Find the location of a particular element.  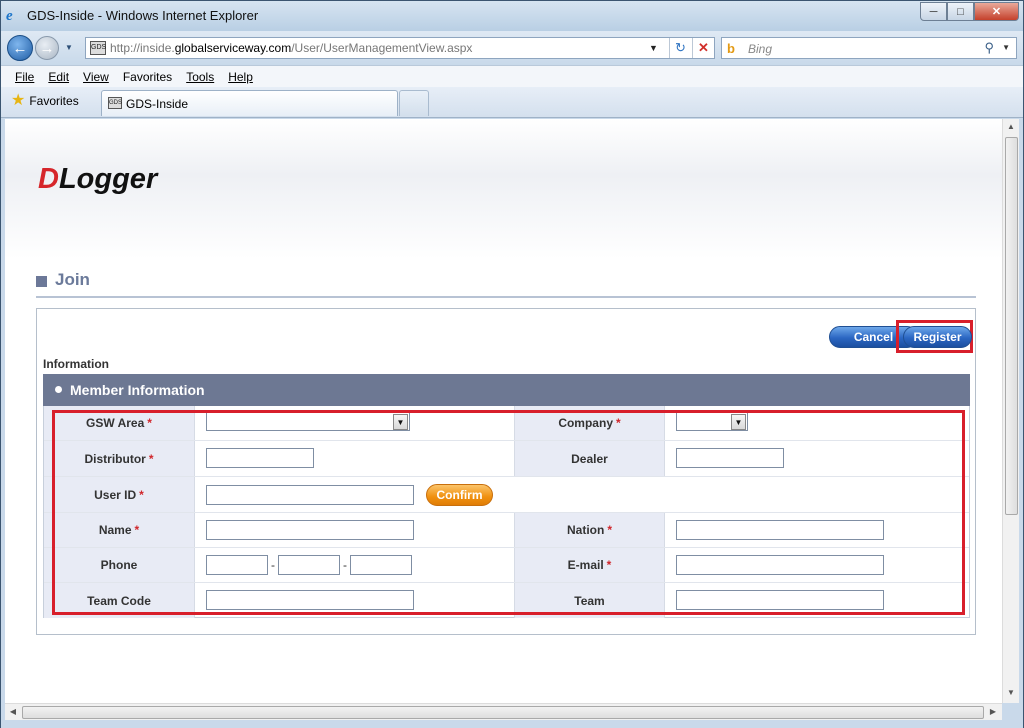

address-dropdown-icon: ▼ is located at coordinates (653, 48).